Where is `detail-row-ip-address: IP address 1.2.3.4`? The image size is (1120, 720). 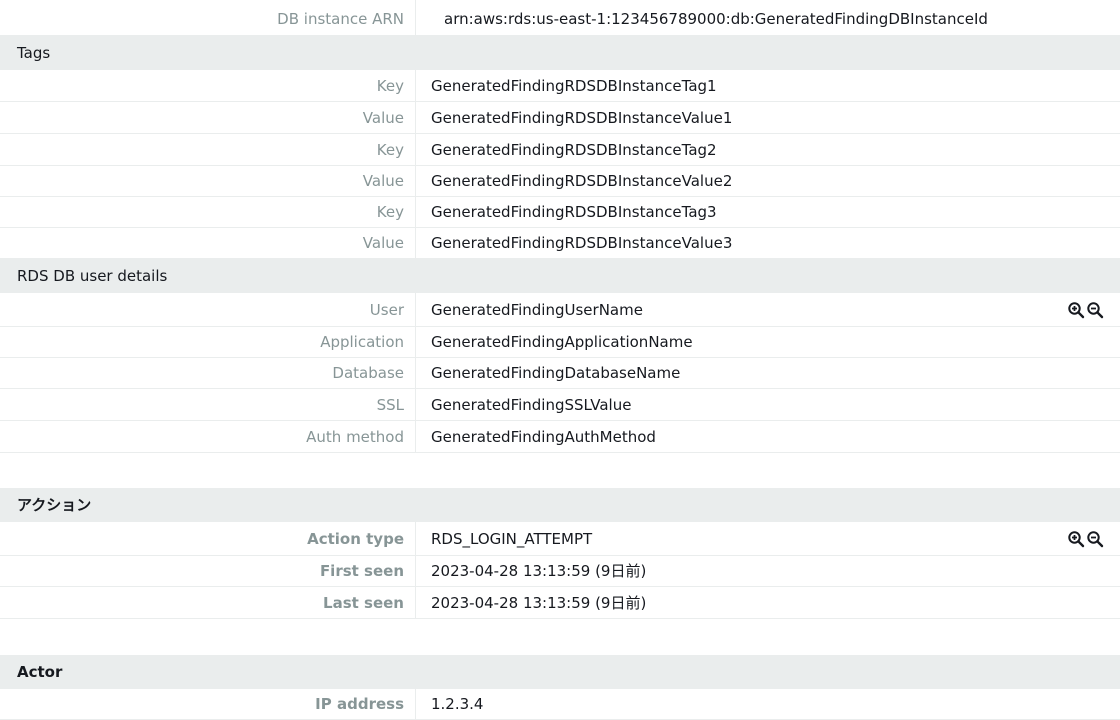
detail-row-ip-address: IP address 1.2.3.4 is located at coordinates (560, 704).